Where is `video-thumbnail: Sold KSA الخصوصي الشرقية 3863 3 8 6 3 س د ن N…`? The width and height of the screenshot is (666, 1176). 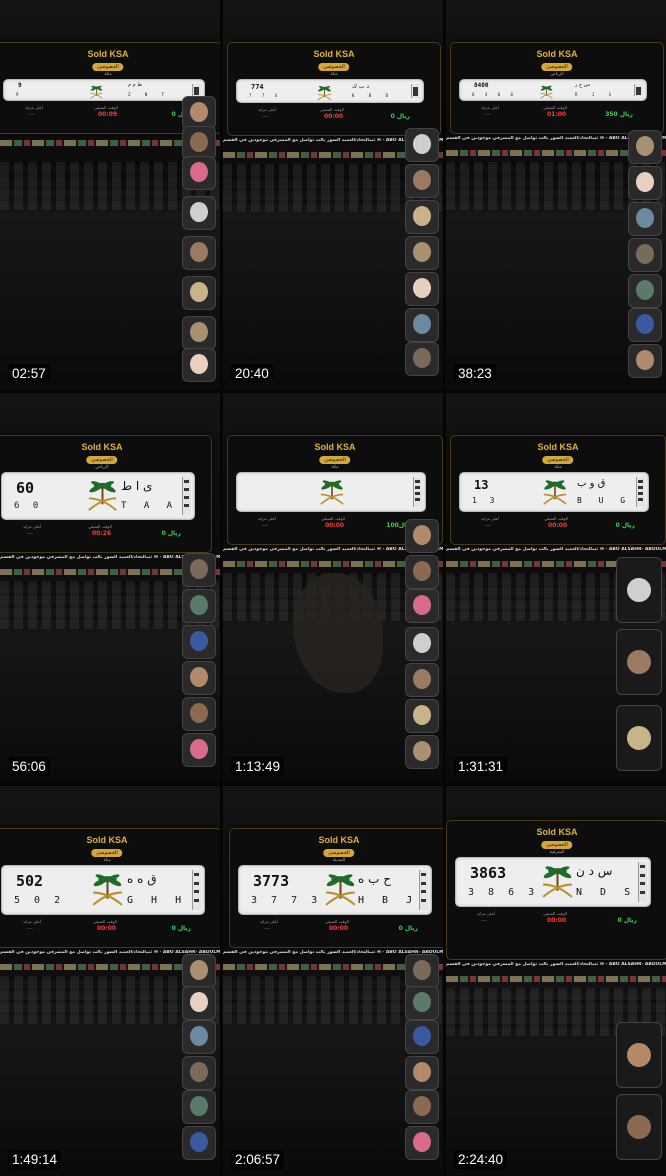
video-thumbnail: Sold KSA الخصوصي الشرقية 3863 3 8 6 3 س د ن N… is located at coordinates (556, 981).